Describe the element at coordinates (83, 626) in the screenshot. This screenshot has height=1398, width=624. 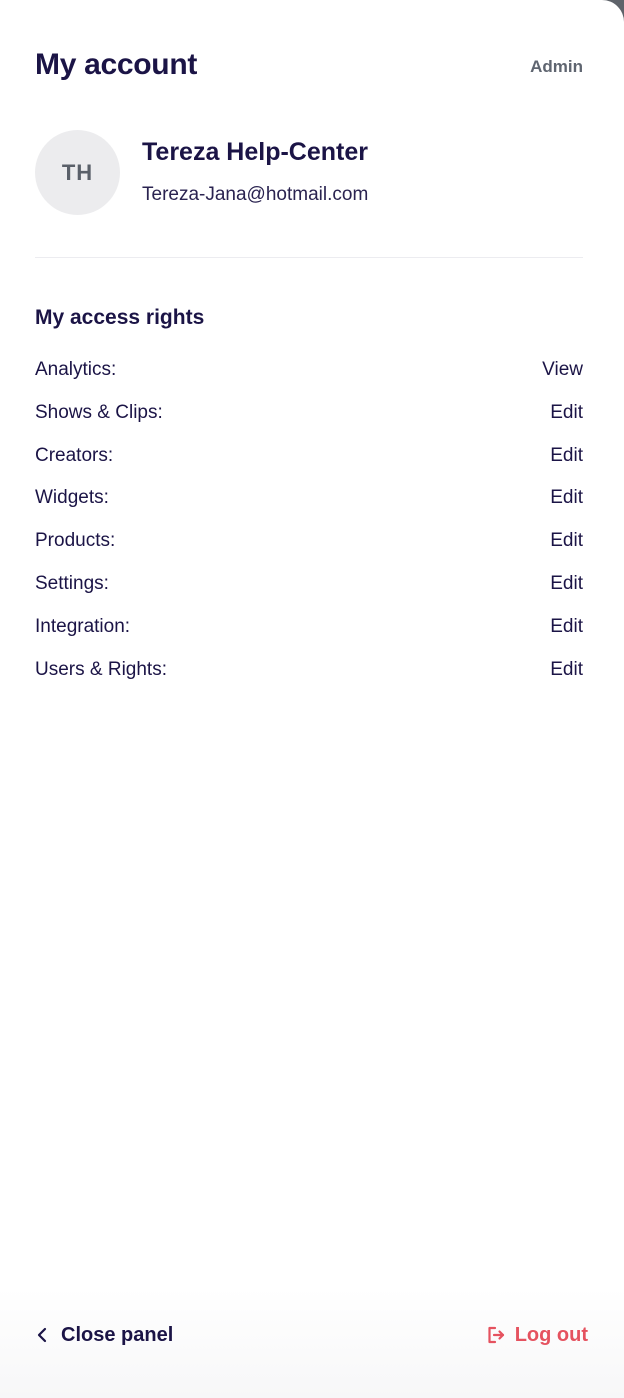
I see `access-right-label: Integration:` at that location.